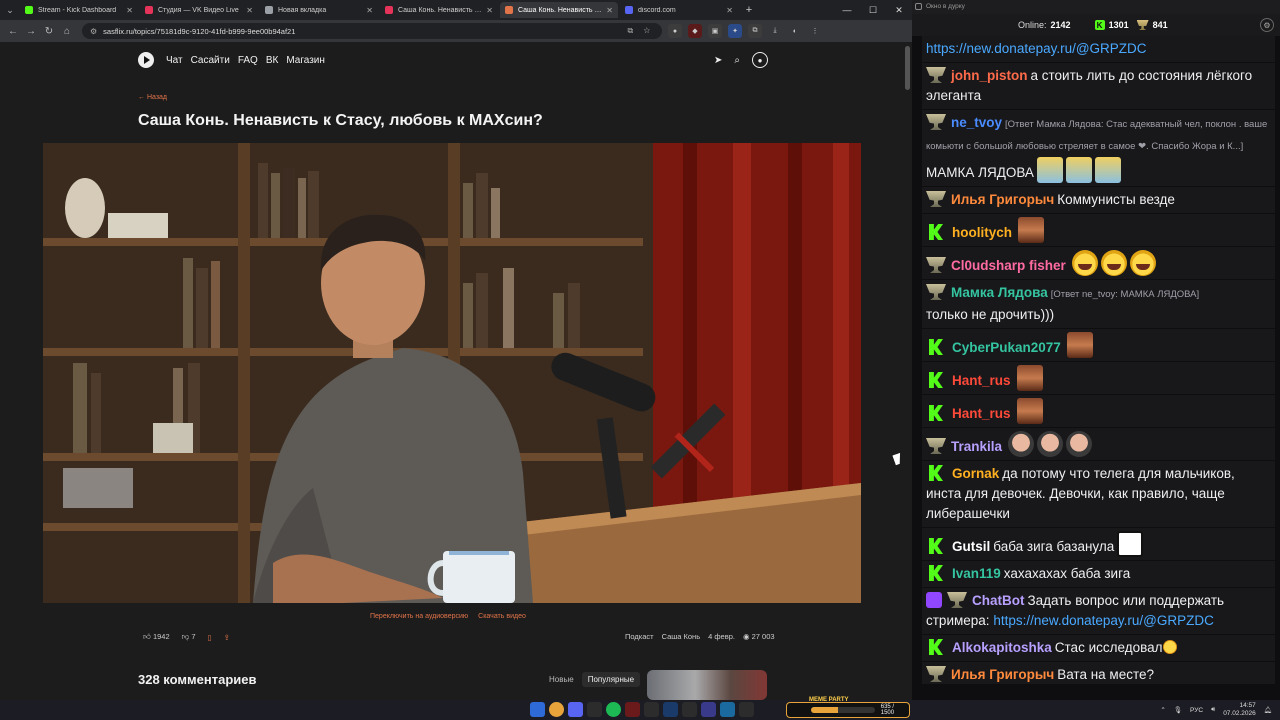  I want to click on chat-username: hoolitych, so click(982, 232).